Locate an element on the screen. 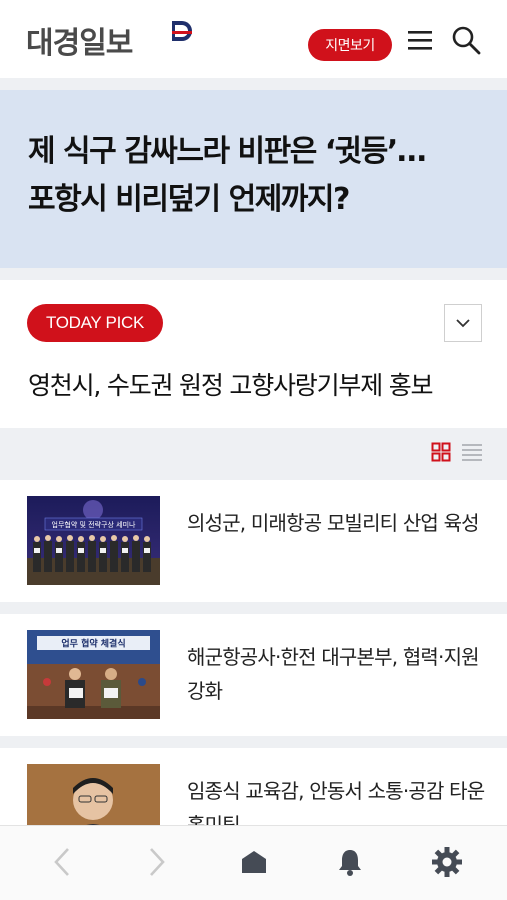  article-item: 업무 협약 체결식 해군항공사·한전 대구본부, 협력·지원 강화 is located at coordinates (253, 675).